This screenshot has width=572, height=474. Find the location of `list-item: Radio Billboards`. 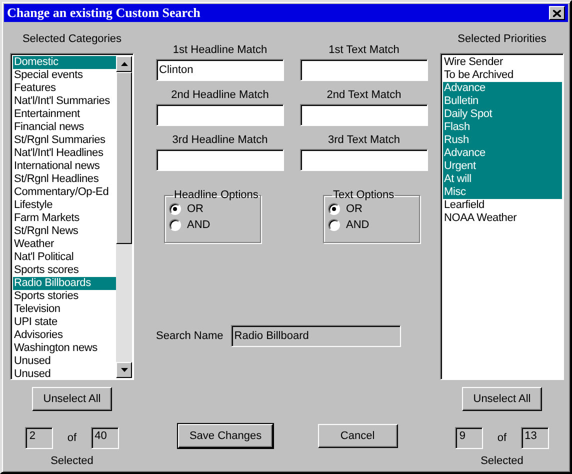

list-item: Radio Billboards is located at coordinates (64, 283).